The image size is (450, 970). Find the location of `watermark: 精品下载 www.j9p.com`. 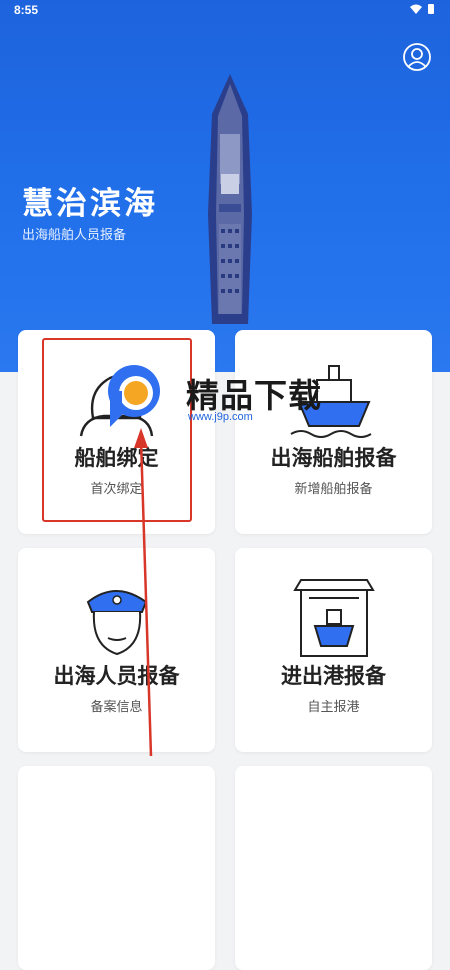

watermark: 精品下载 www.j9p.com is located at coordinates (228, 395).